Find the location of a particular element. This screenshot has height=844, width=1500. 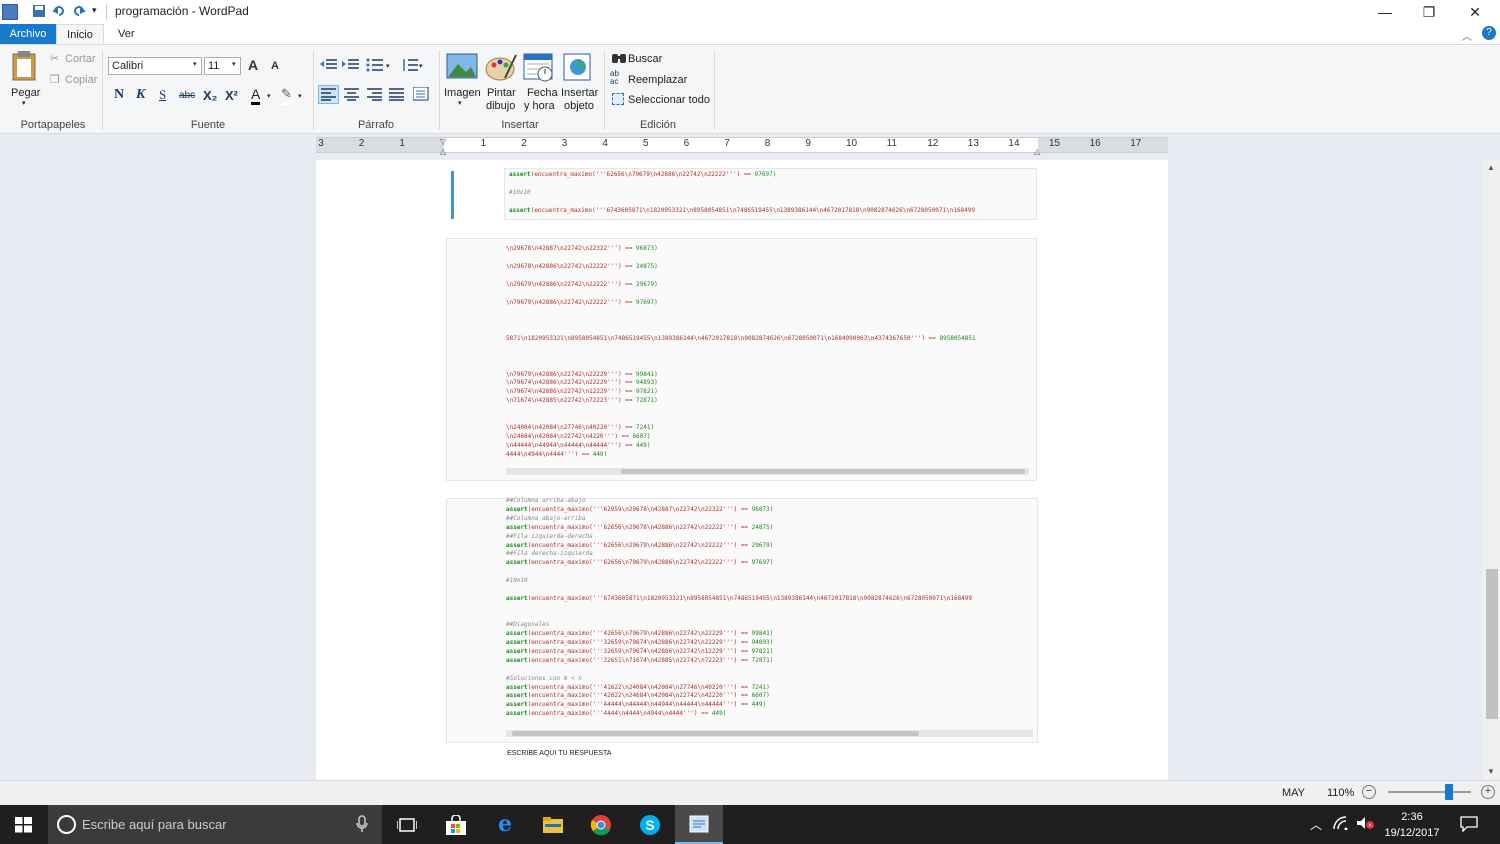

image-button: Imagen is located at coordinates (462, 93).